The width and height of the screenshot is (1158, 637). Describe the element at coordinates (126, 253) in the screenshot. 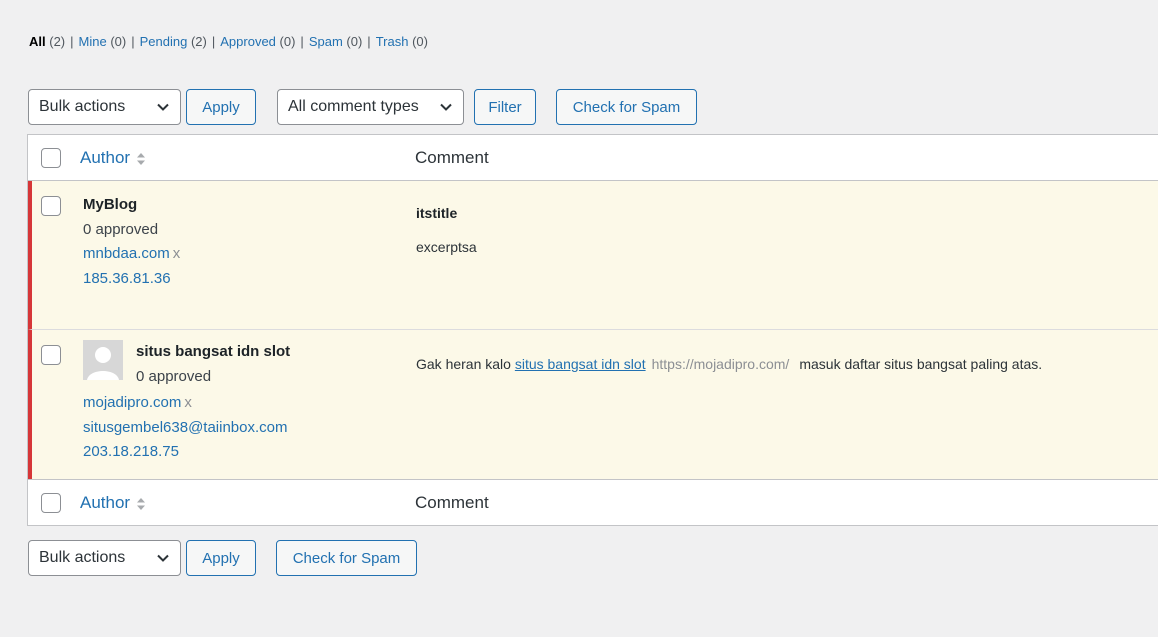

I see `author-site-link: mnbdaa.com` at that location.